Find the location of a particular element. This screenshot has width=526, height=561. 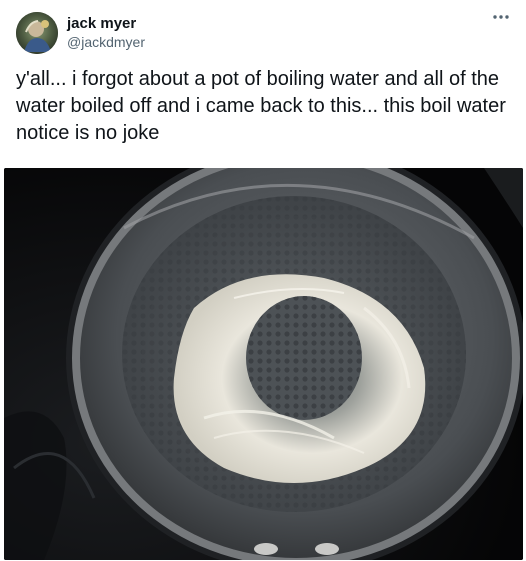

avatar-image is located at coordinates (37, 33).